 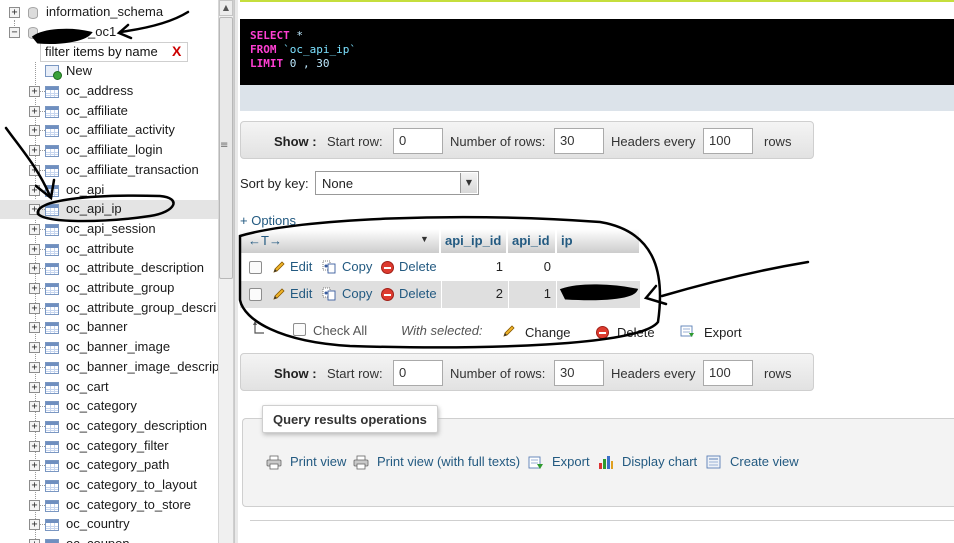 I want to click on table-label: oc_affiliate, so click(x=97, y=110).